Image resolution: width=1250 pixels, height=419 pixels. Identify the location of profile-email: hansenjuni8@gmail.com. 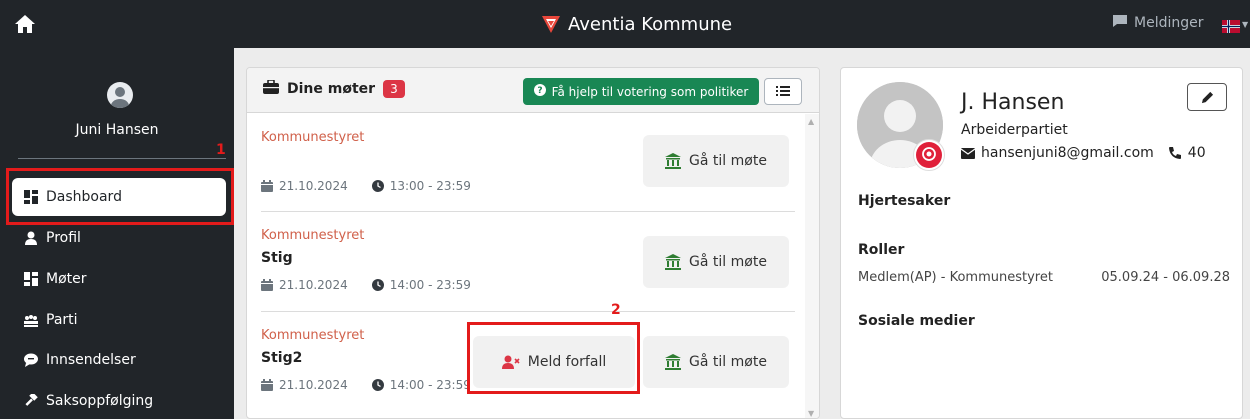
(1067, 153).